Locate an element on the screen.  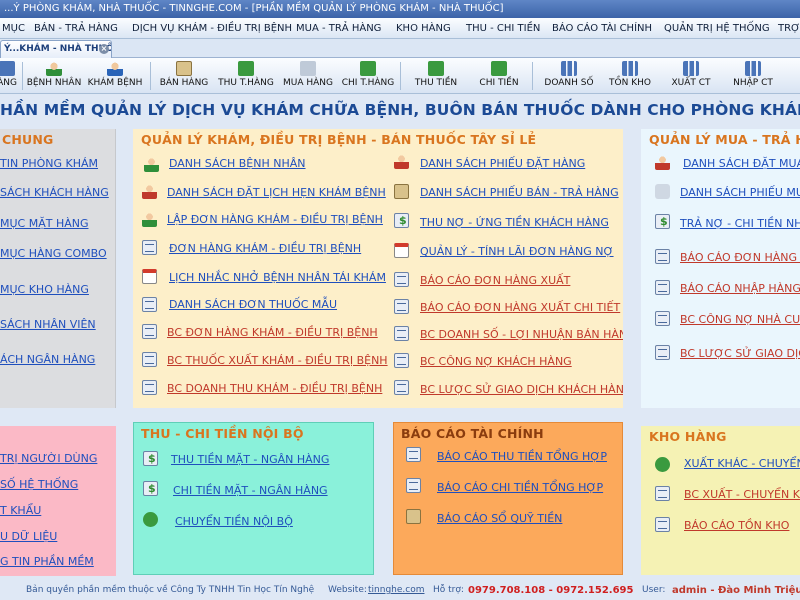
interest-calendar-icon is located at coordinates (401, 250).